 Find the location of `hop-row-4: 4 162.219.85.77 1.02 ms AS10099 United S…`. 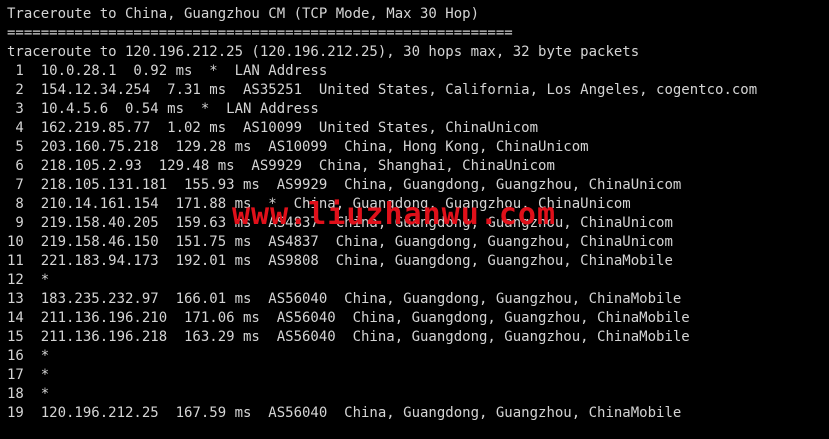

hop-row-4: 4 162.219.85.77 1.02 ms AS10099 United S… is located at coordinates (273, 128).